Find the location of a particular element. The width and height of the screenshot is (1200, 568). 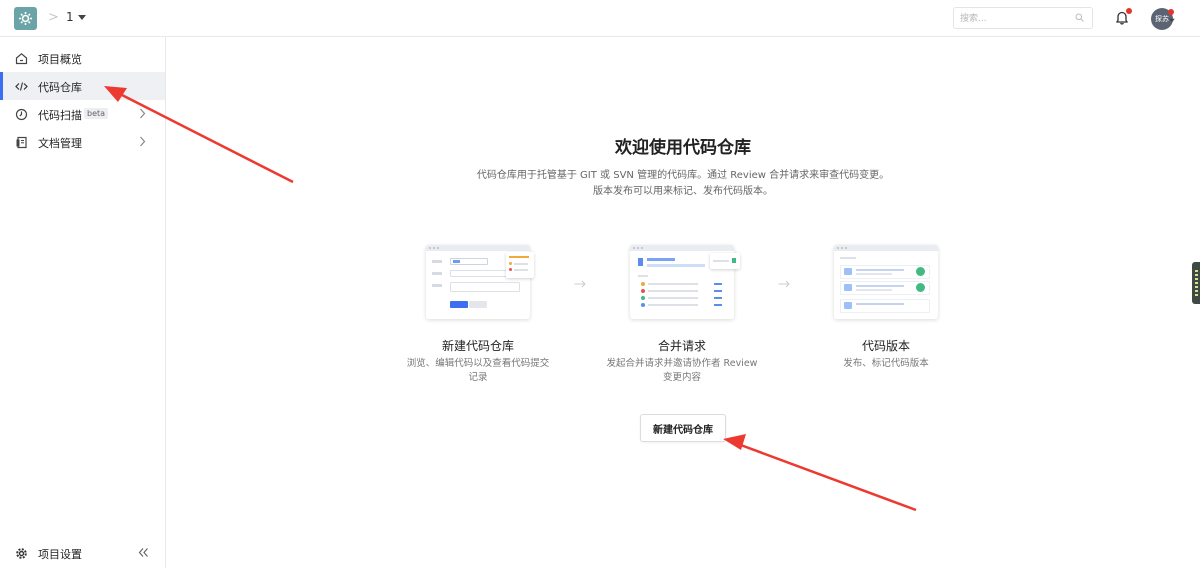

gear-logo-icon is located at coordinates (25, 18).